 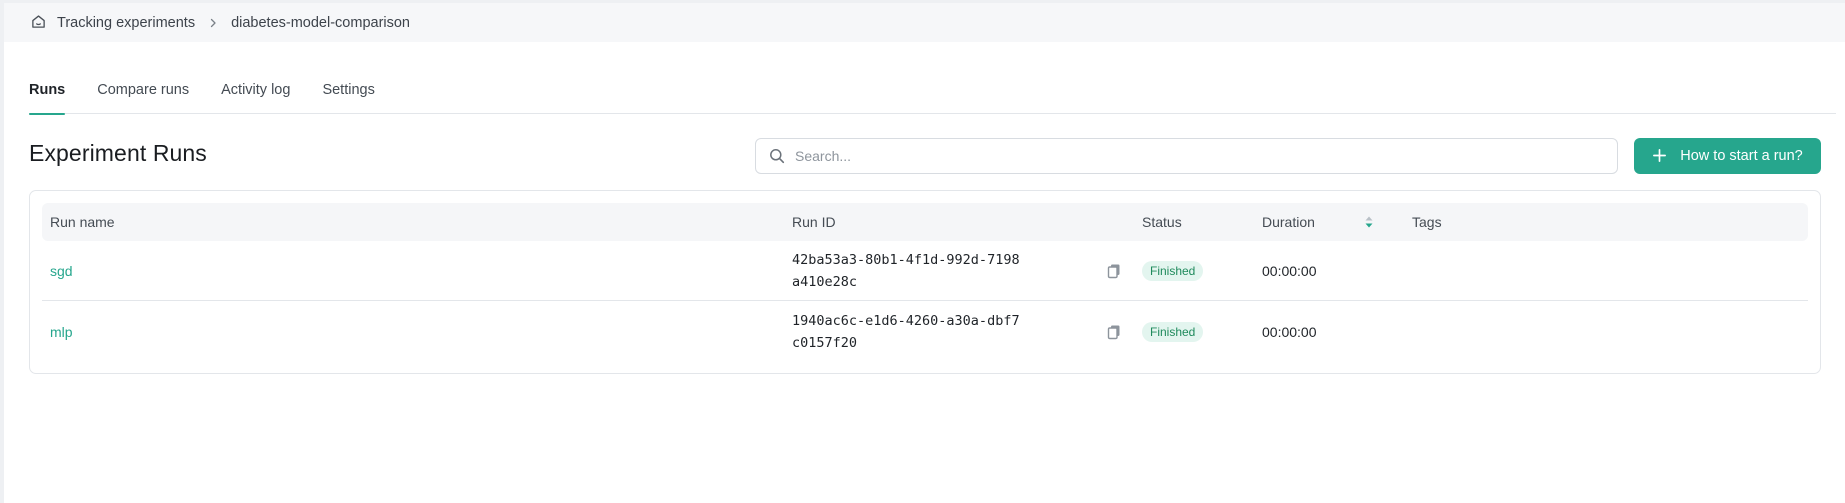 What do you see at coordinates (213, 23) in the screenshot?
I see `chevron-right-icon` at bounding box center [213, 23].